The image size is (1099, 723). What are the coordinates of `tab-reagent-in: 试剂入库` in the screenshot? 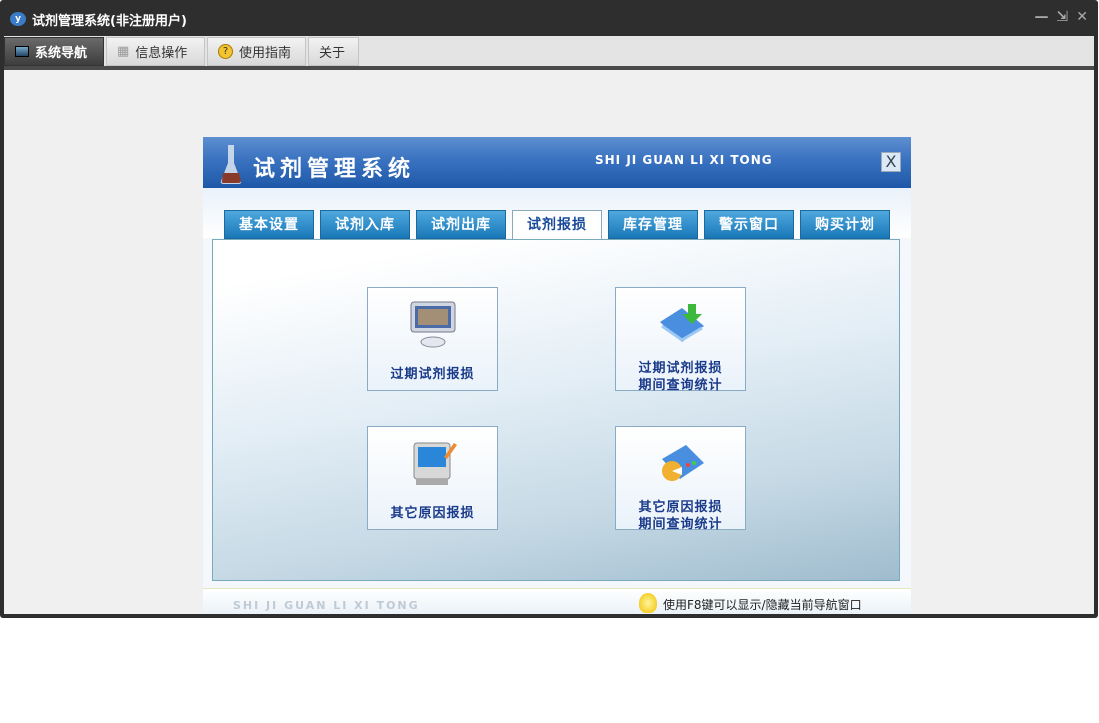 It's located at (365, 224).